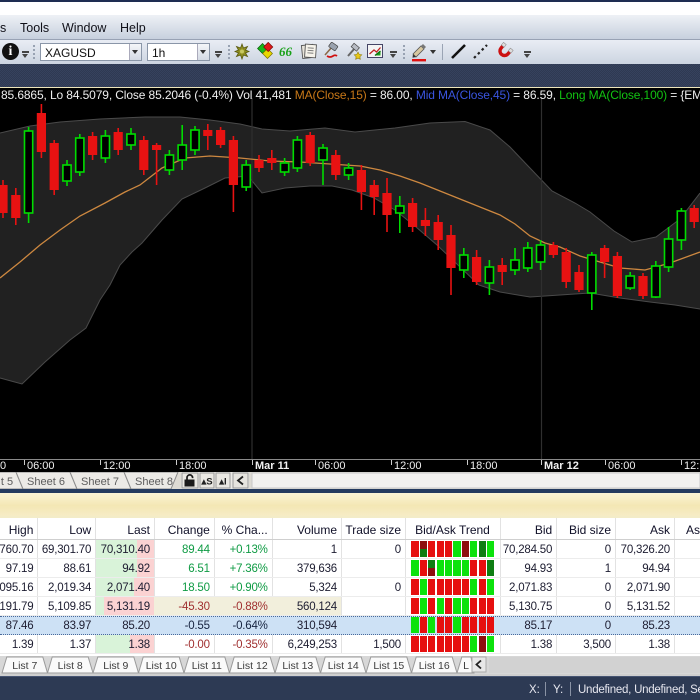  Describe the element at coordinates (7, 482) in the screenshot. I see `svg-text: t 5` at that location.